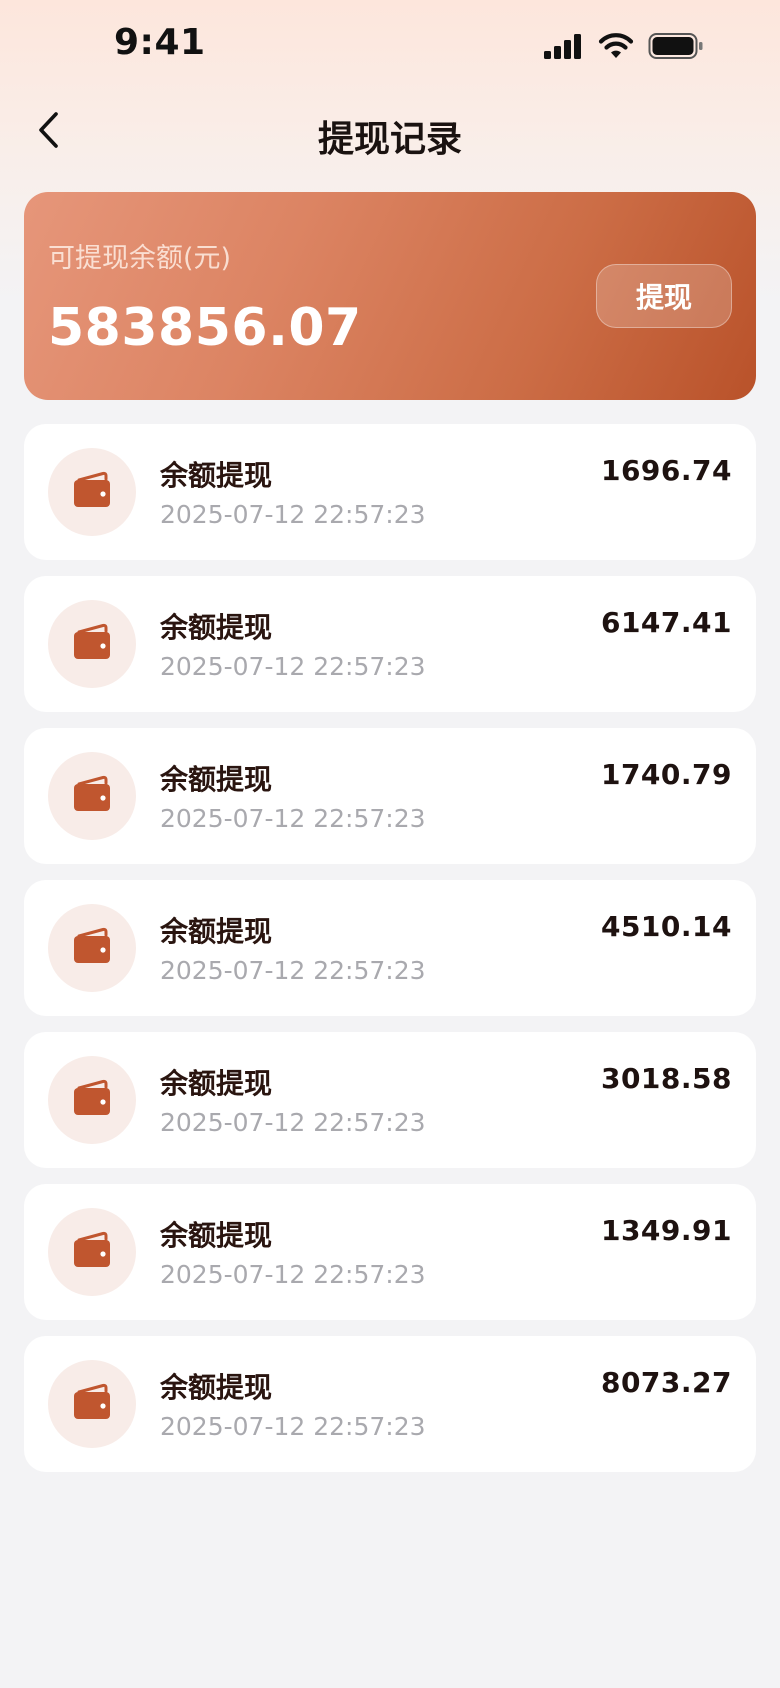  I want to click on record-item: 余额提现 2025-07-12 22:57:23 1740.79, so click(390, 796).